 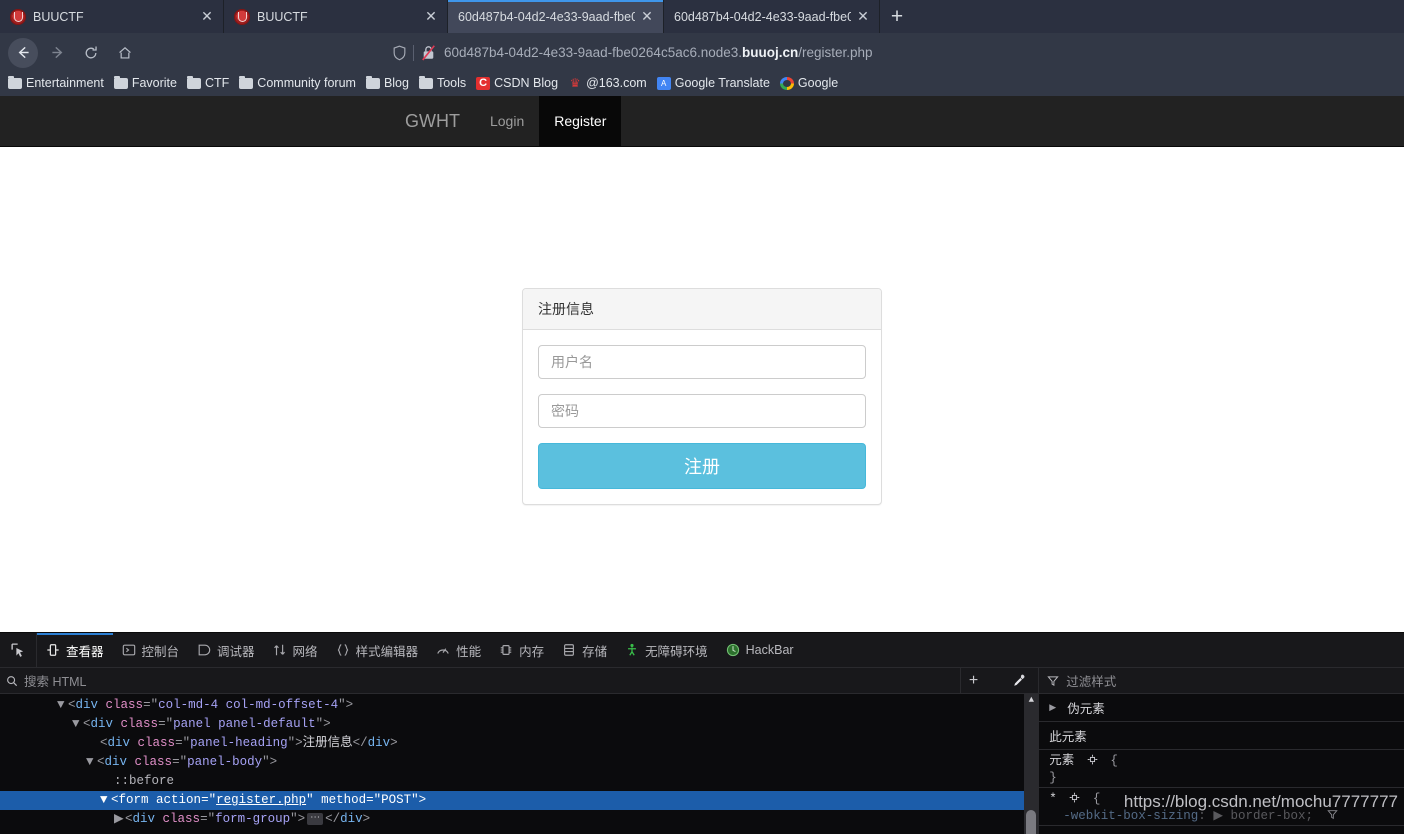 What do you see at coordinates (181, 819) in the screenshot?
I see `dom-attr: class` at bounding box center [181, 819].